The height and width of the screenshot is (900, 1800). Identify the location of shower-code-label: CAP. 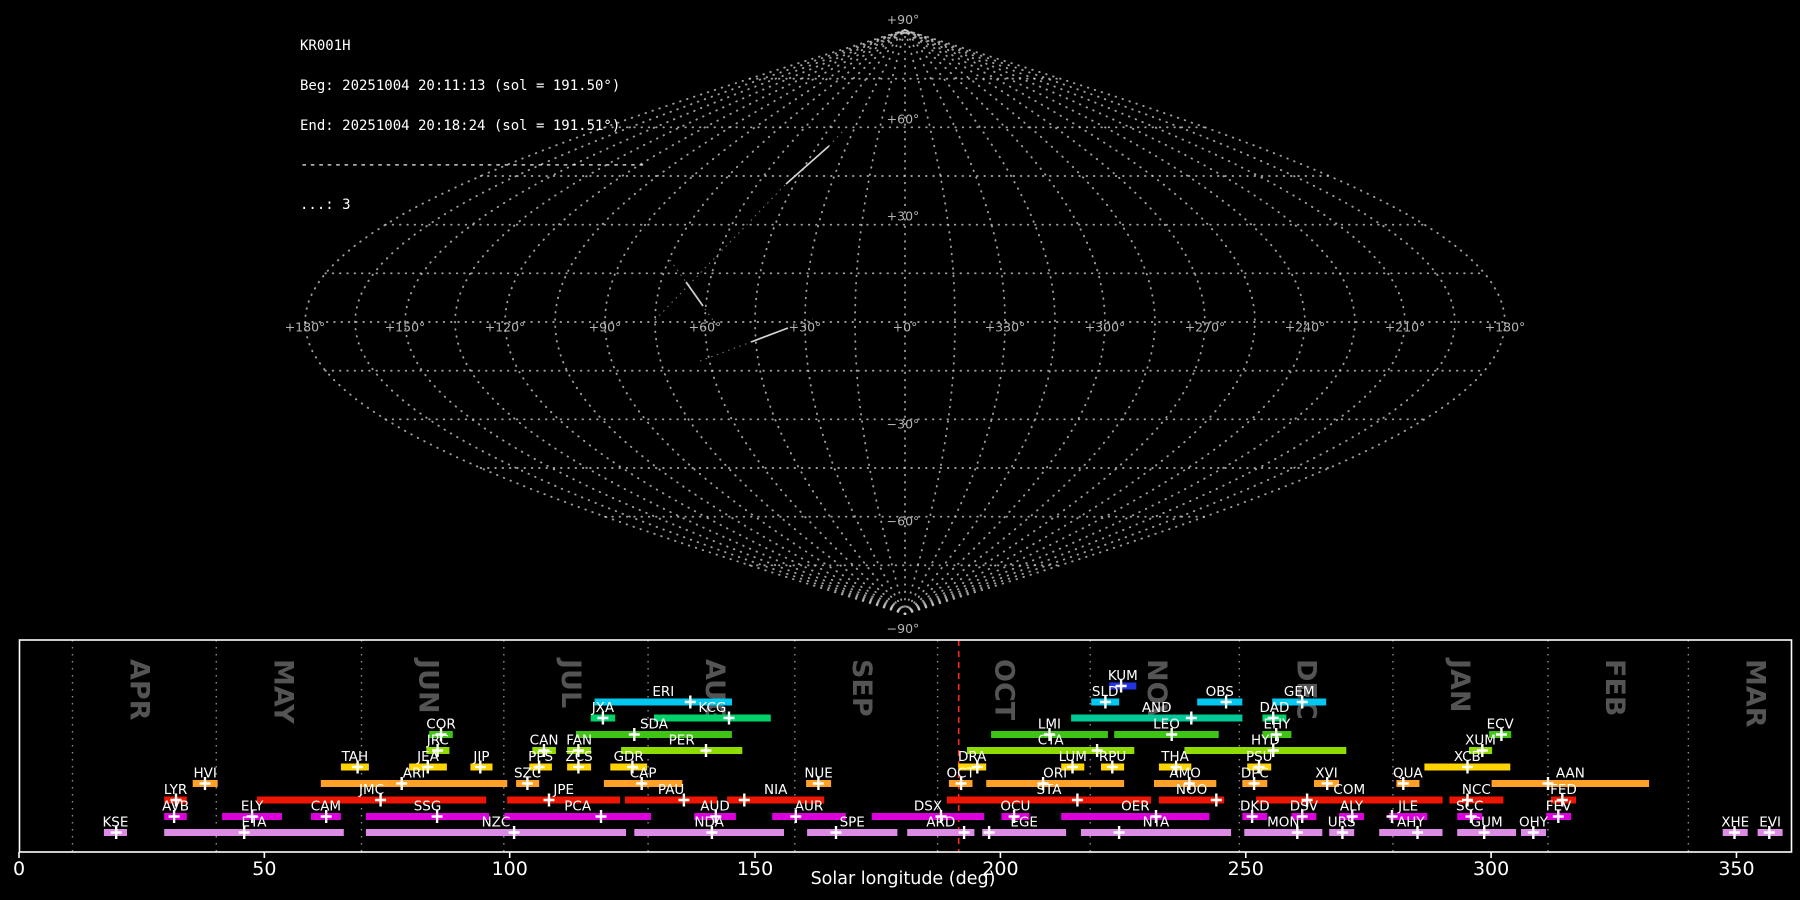
(643, 774).